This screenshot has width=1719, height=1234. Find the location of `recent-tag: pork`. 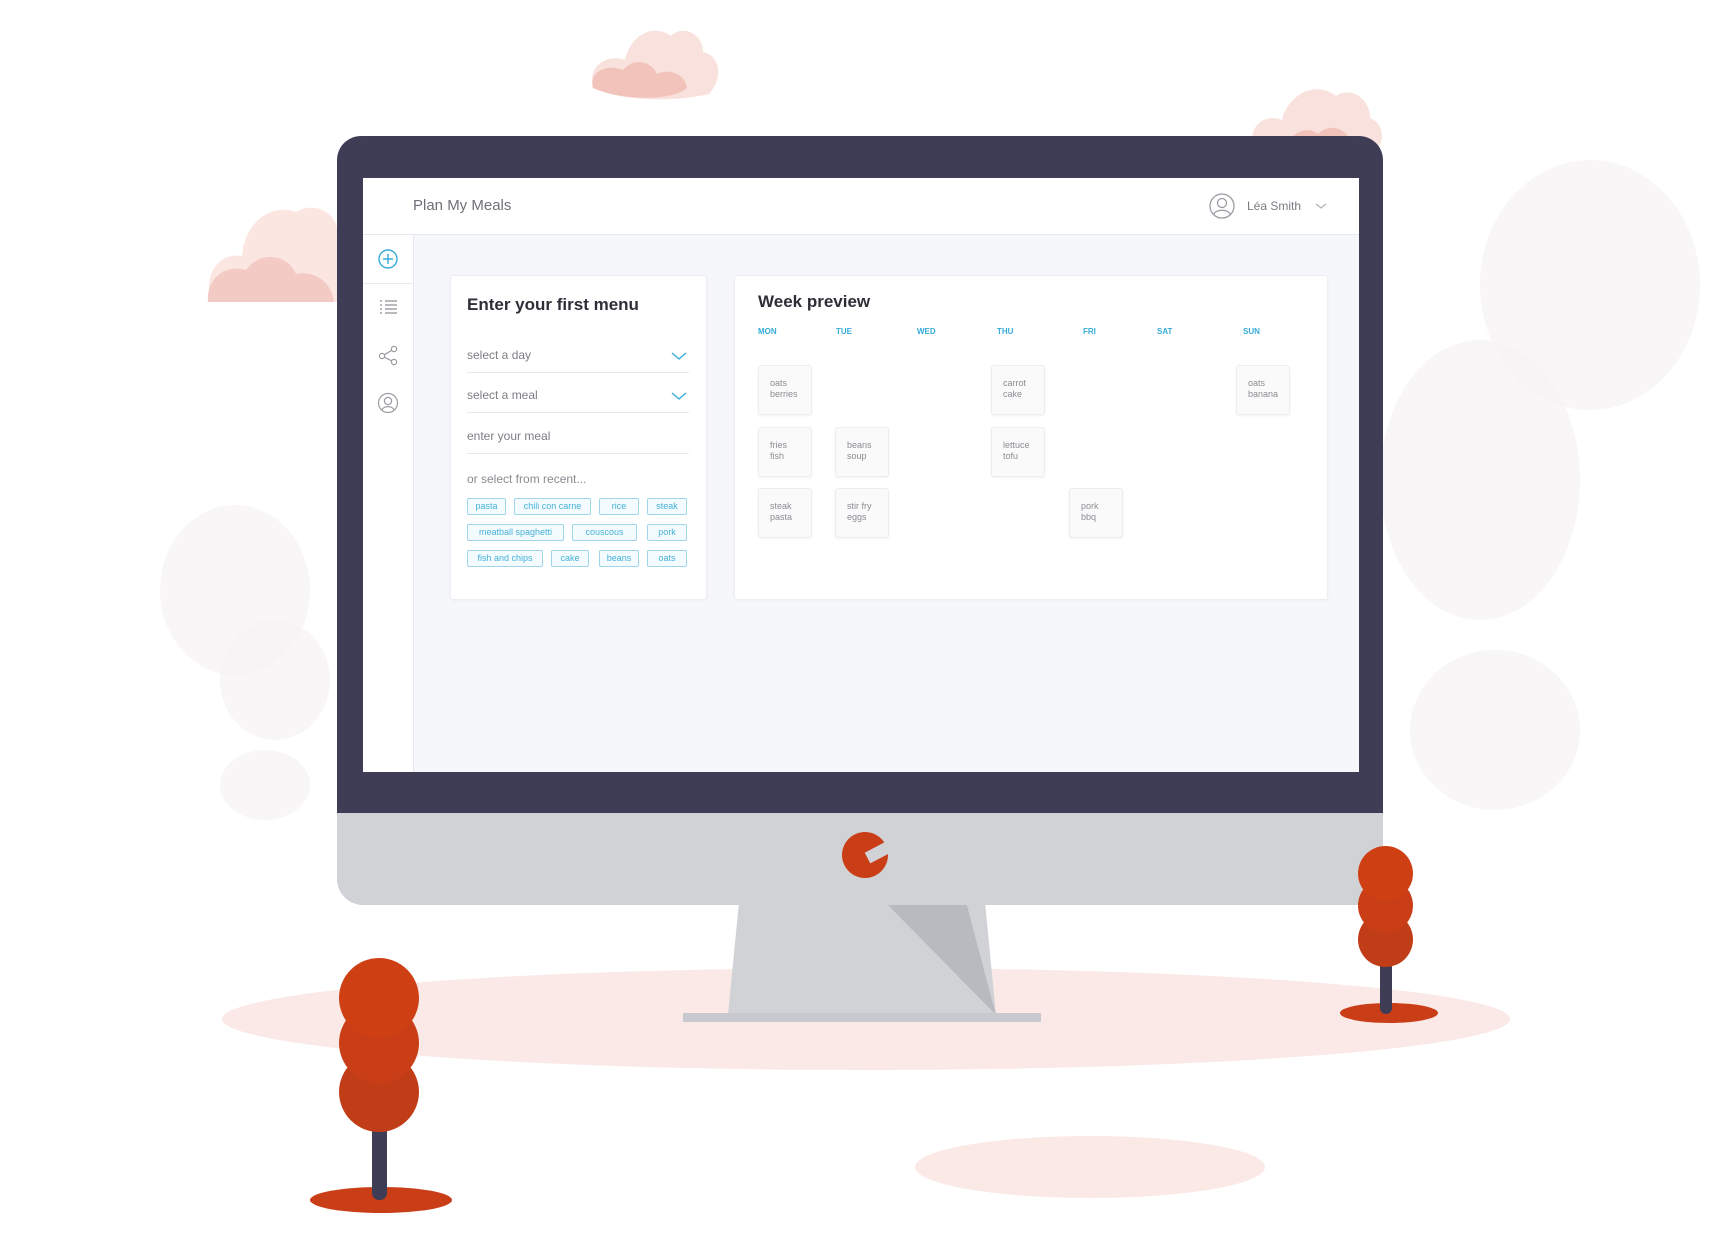

recent-tag: pork is located at coordinates (667, 532).